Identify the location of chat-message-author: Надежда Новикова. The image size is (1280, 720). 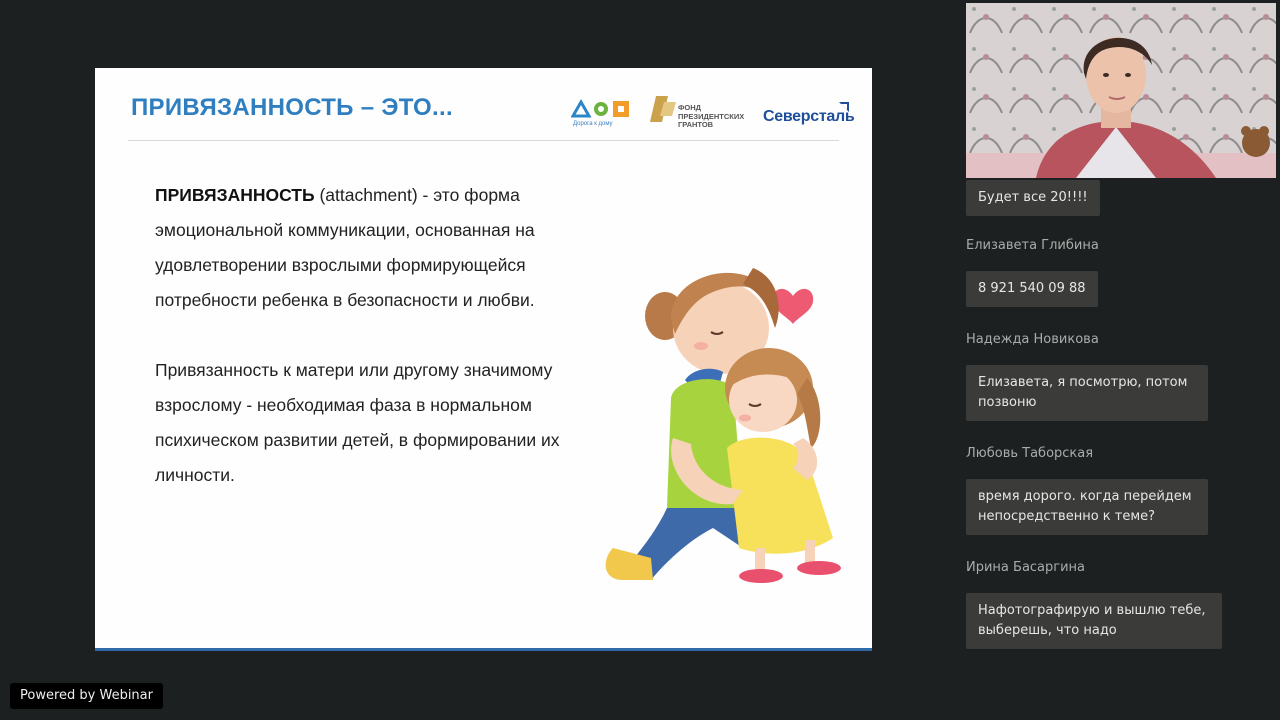
(1032, 339).